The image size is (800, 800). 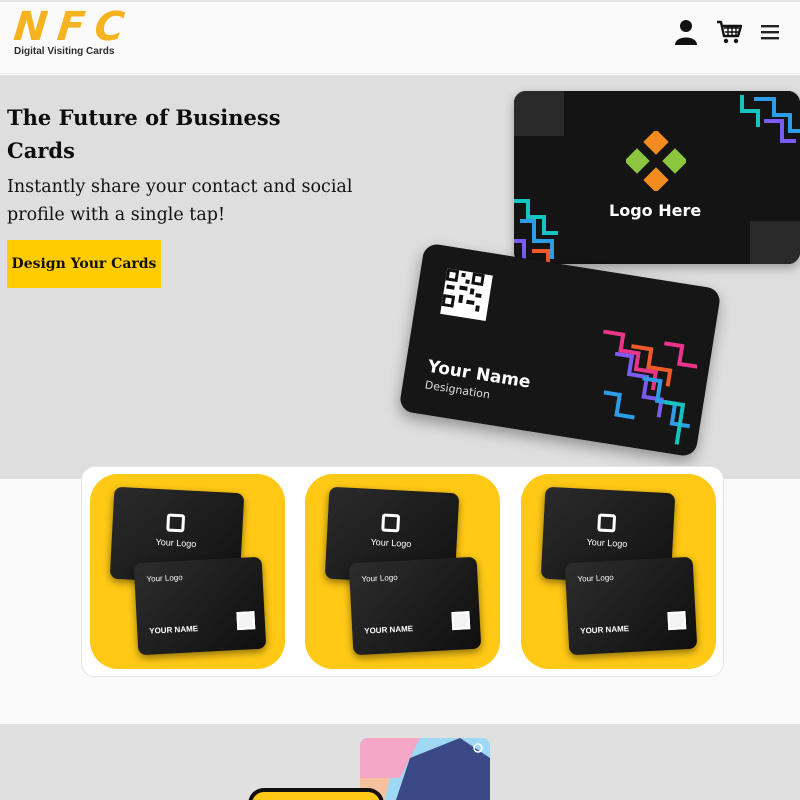 I want to click on site-logo: NFC Digital Visiting Cards, so click(x=74, y=33).